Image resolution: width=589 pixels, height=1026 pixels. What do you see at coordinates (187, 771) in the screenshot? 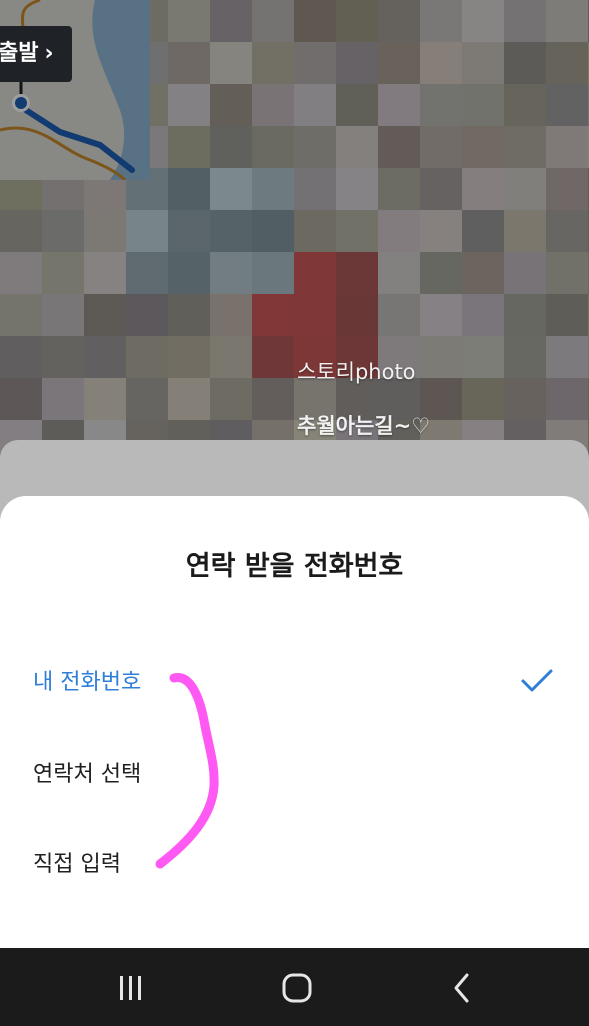
I see `hand-drawn-bracket-annotation` at bounding box center [187, 771].